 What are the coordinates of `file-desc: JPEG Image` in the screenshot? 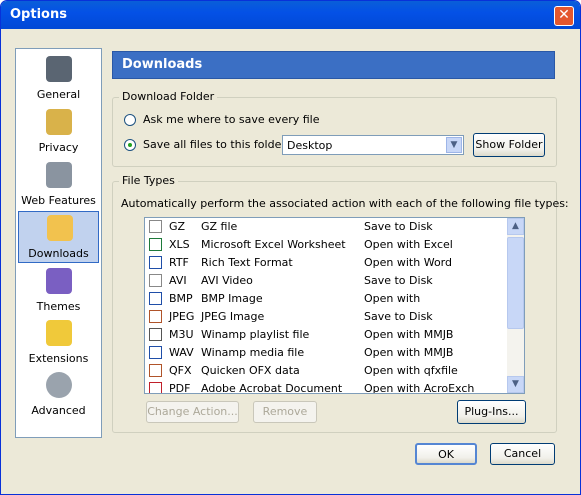 It's located at (233, 316).